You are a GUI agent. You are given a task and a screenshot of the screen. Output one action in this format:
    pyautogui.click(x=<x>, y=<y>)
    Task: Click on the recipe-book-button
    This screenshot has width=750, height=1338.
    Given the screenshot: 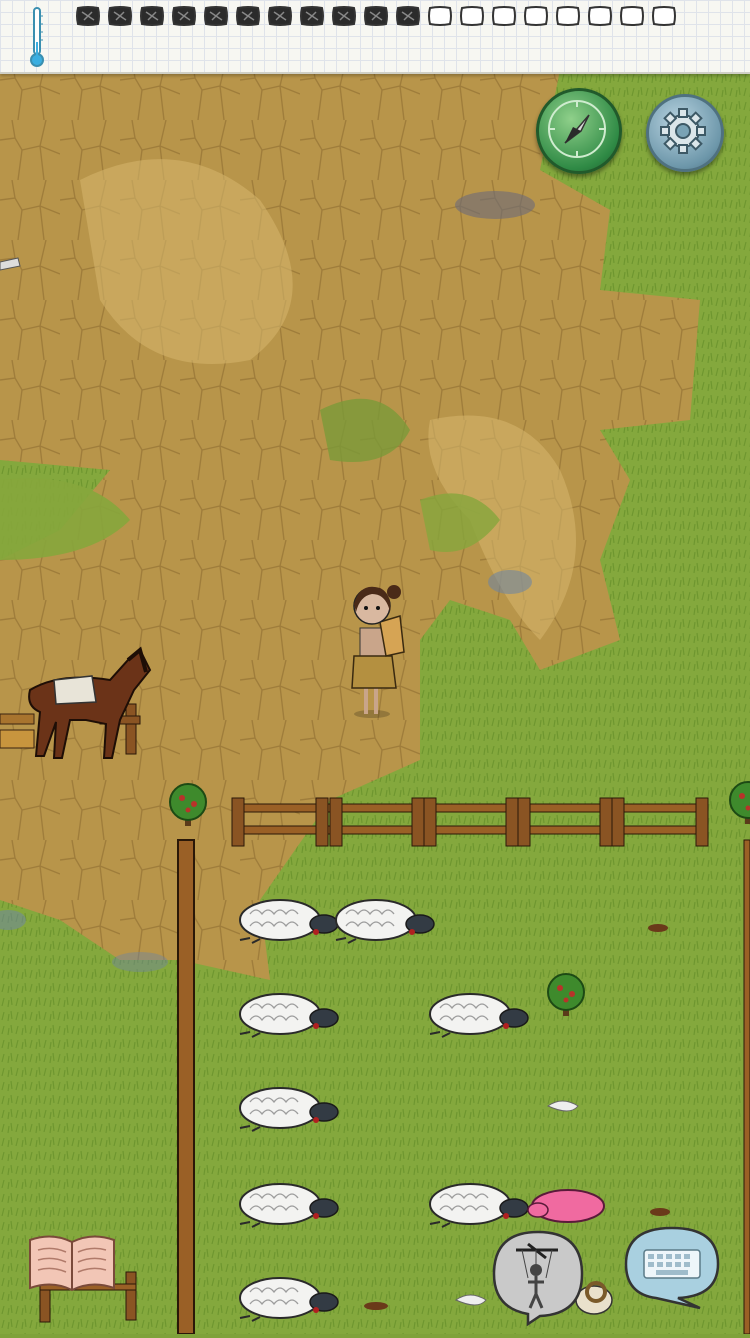 What is the action you would take?
    pyautogui.click(x=72, y=1264)
    